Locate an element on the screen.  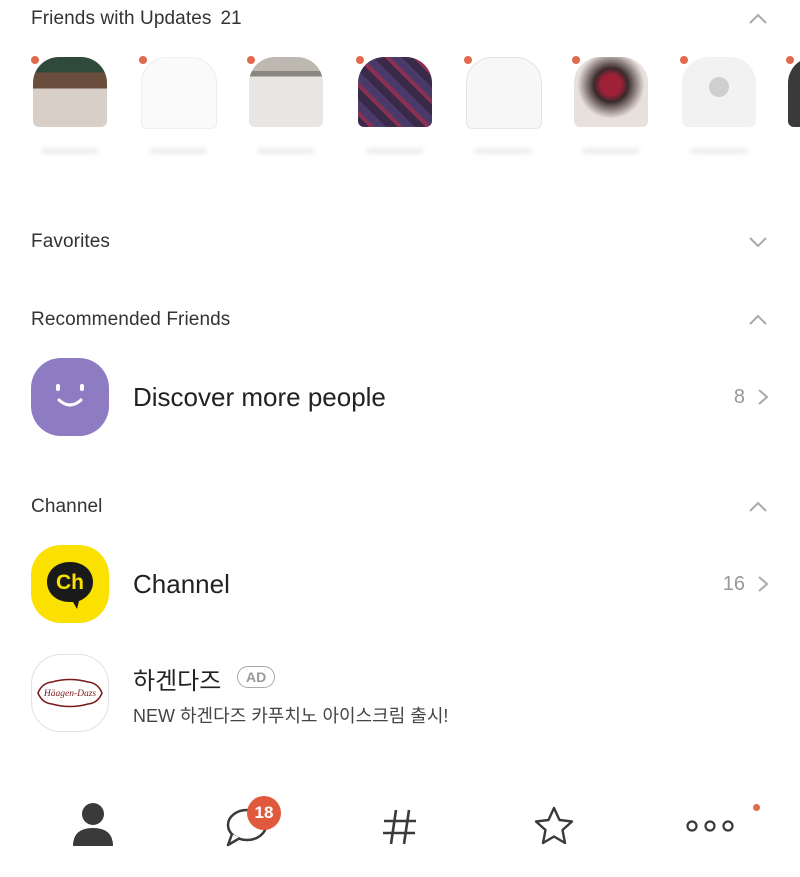
updates-count: 21 is located at coordinates (231, 18).